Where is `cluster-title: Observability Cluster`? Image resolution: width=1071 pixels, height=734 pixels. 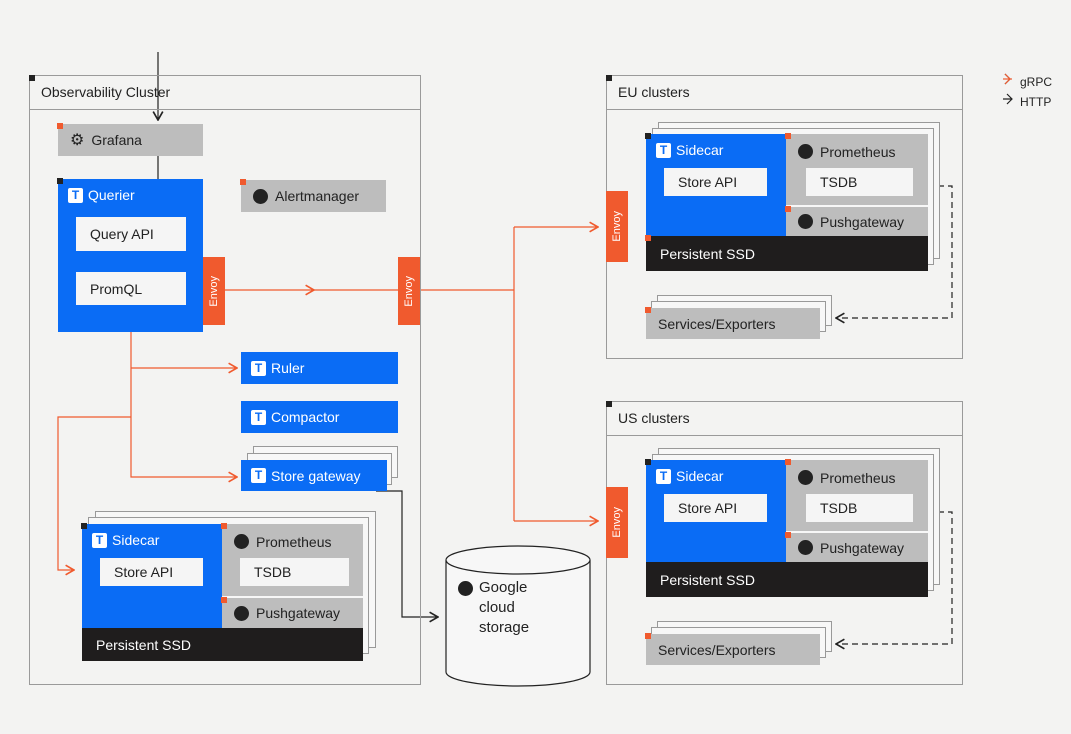 cluster-title: Observability Cluster is located at coordinates (225, 93).